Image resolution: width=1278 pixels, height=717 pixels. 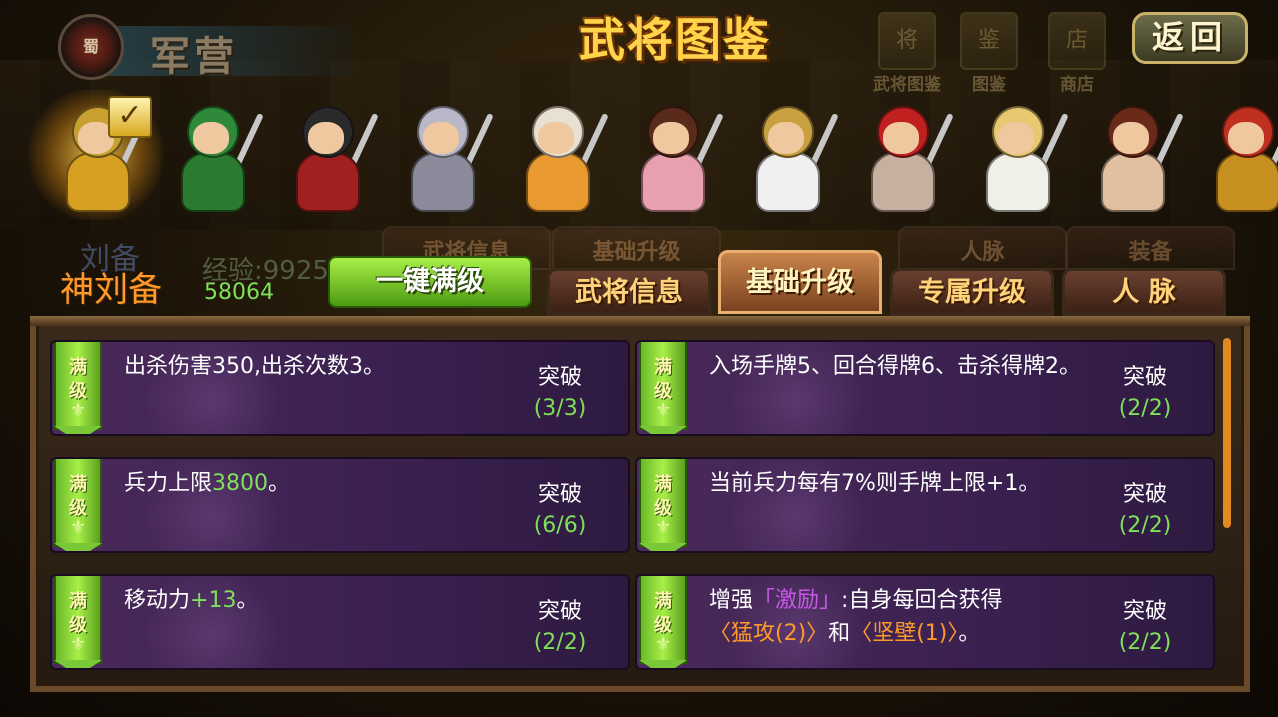 What do you see at coordinates (914, 483) in the screenshot?
I see `upgrade-description: 当前兵力每有7%则手牌上限+1。` at bounding box center [914, 483].